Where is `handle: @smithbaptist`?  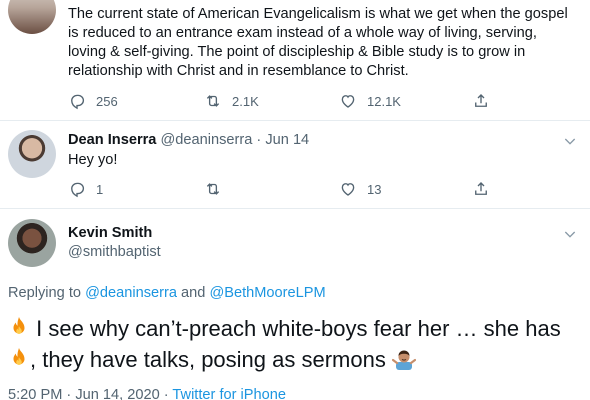 handle: @smithbaptist is located at coordinates (114, 252).